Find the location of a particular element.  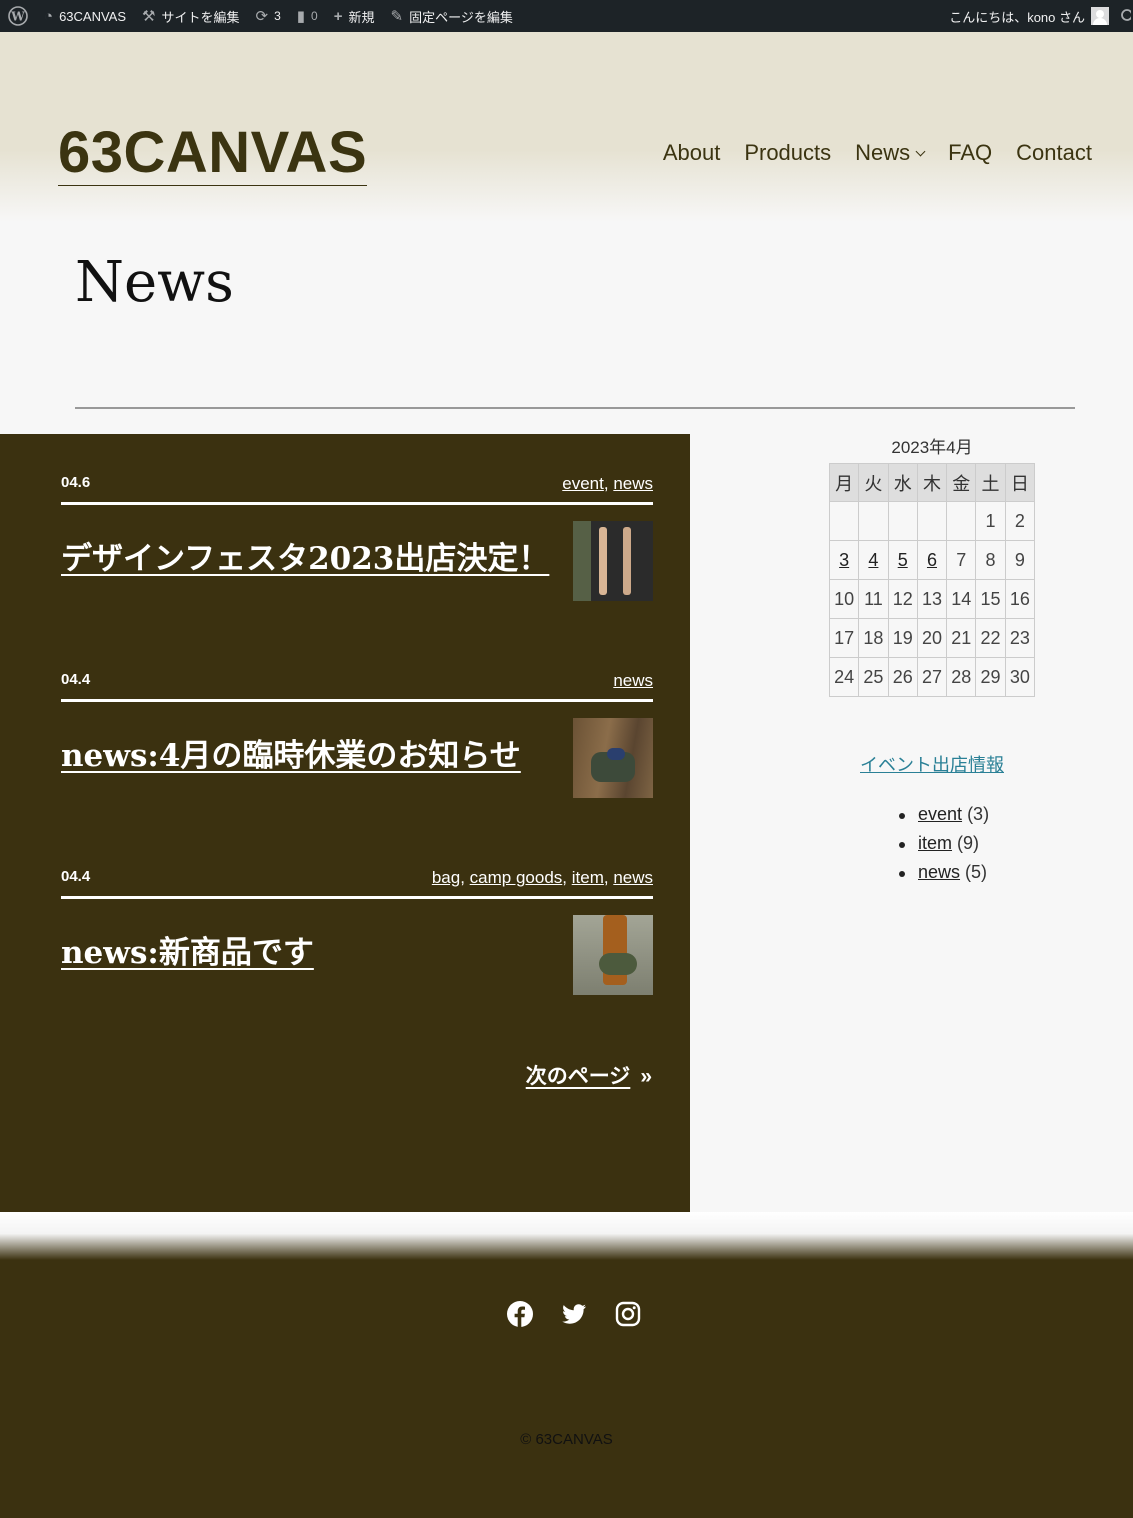

social-links is located at coordinates (574, 1314).